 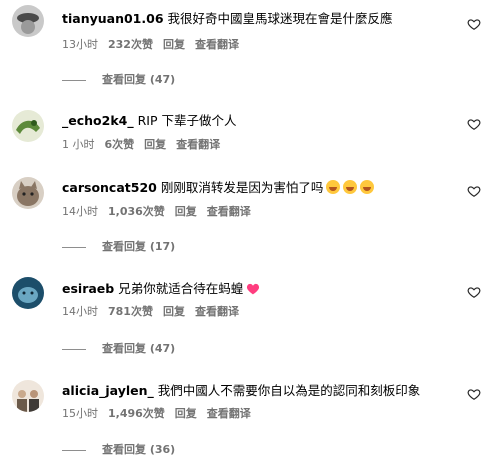 I want to click on view-replies-button: 查看回复 (17), so click(x=118, y=247).